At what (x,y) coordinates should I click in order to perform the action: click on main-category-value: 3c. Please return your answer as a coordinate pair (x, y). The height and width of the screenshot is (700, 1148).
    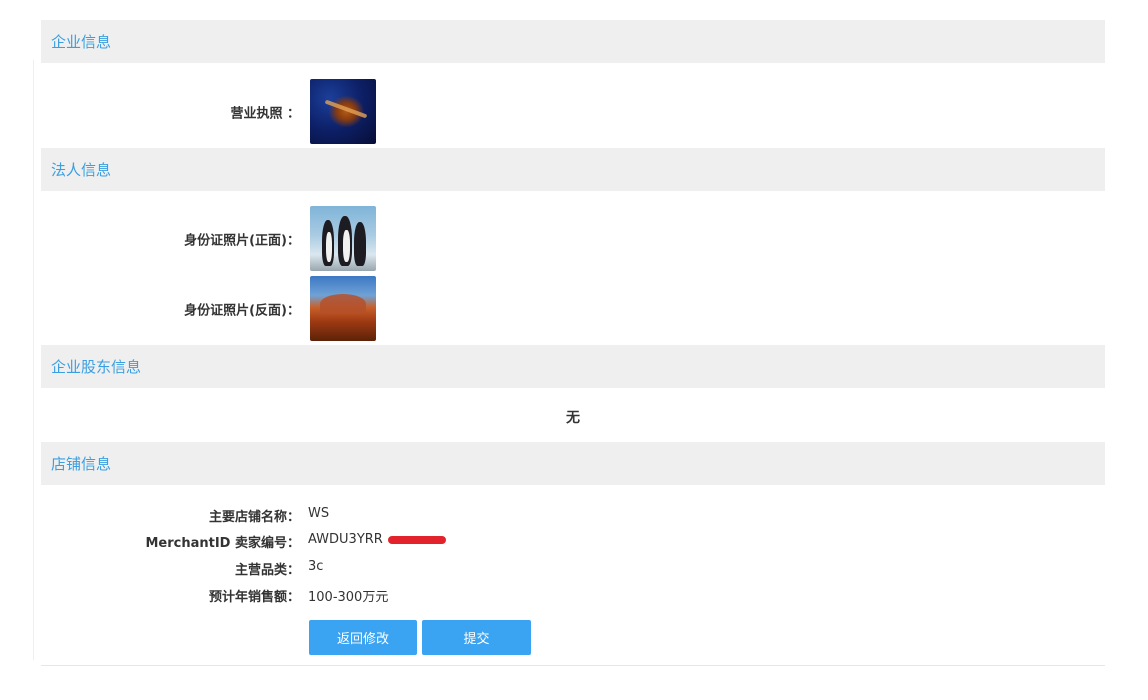
    Looking at the image, I should click on (316, 566).